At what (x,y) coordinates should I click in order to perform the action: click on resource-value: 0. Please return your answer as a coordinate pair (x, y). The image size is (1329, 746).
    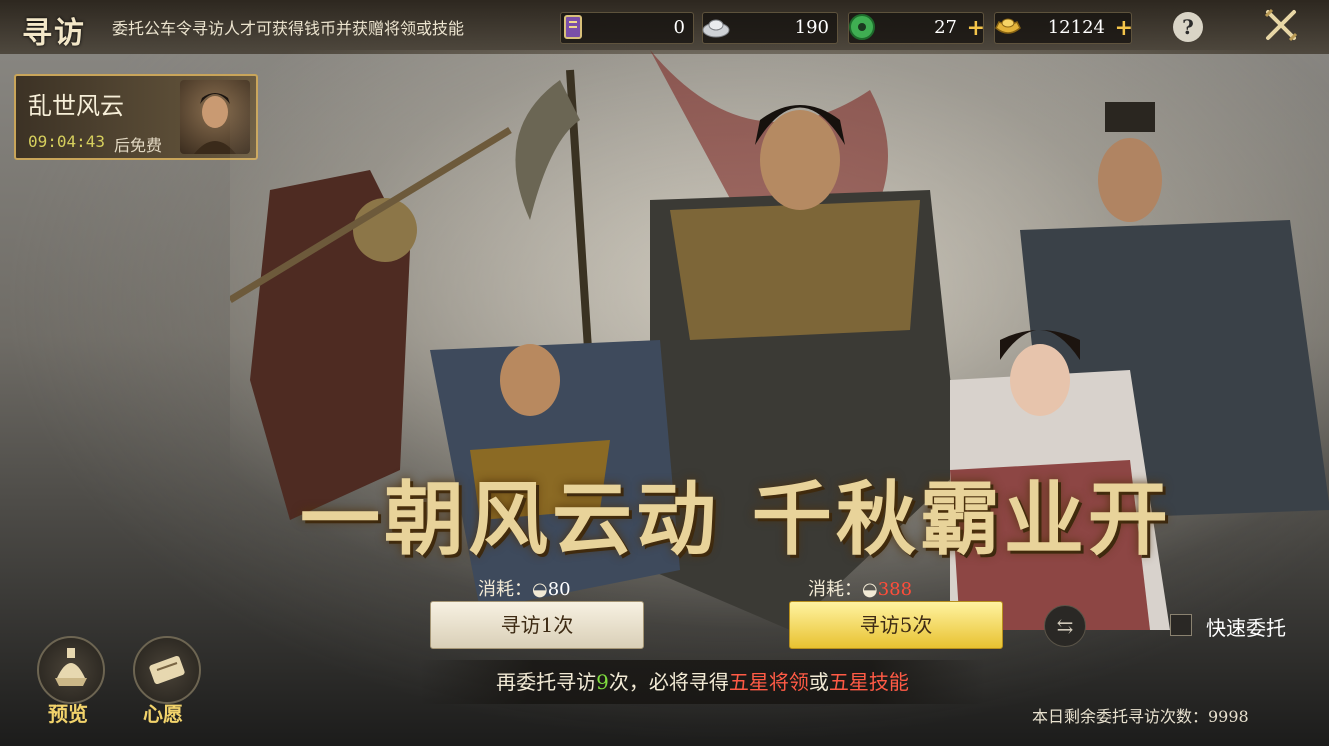
    Looking at the image, I should click on (679, 27).